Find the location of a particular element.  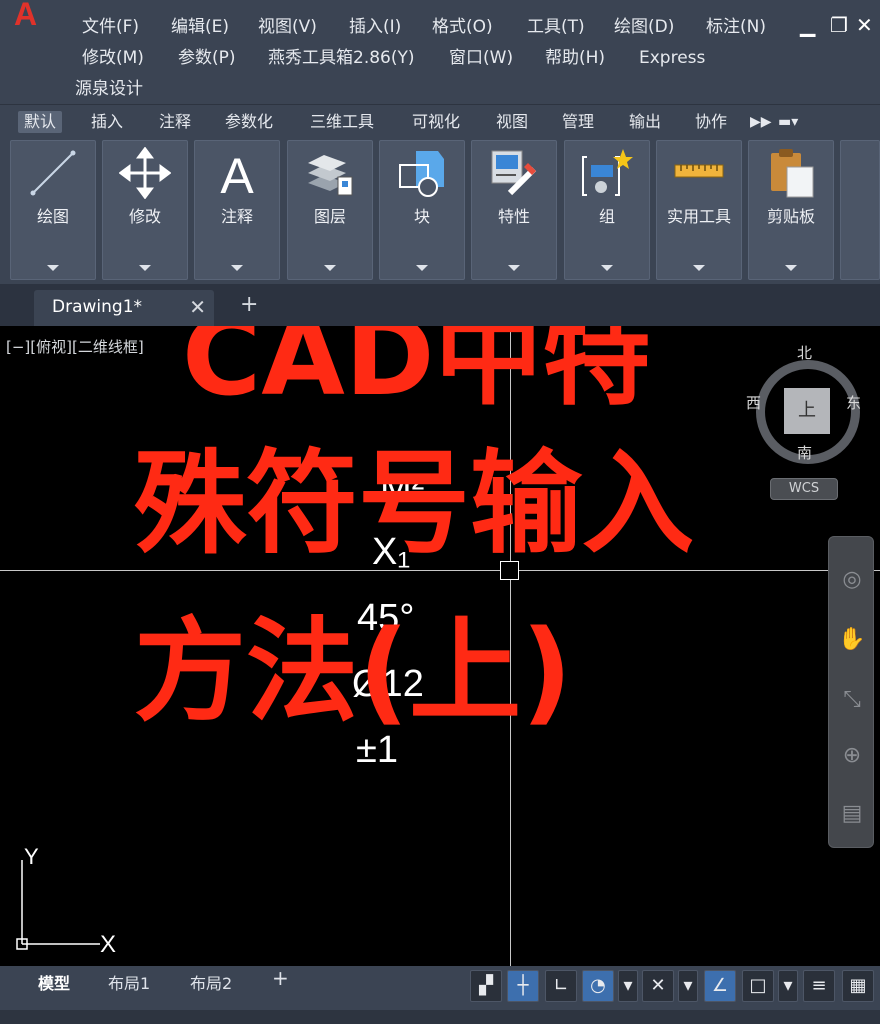

isodraft-icon: ✕ is located at coordinates (658, 986).